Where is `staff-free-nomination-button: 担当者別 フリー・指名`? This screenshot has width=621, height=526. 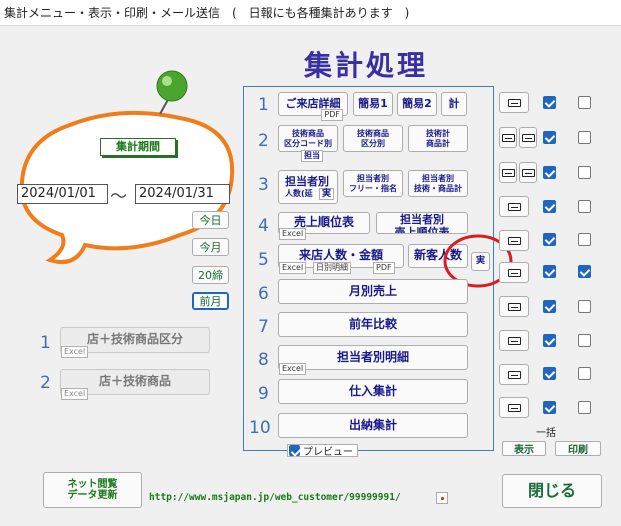
staff-free-nomination-button: 担当者別 フリー・指名 is located at coordinates (373, 183).